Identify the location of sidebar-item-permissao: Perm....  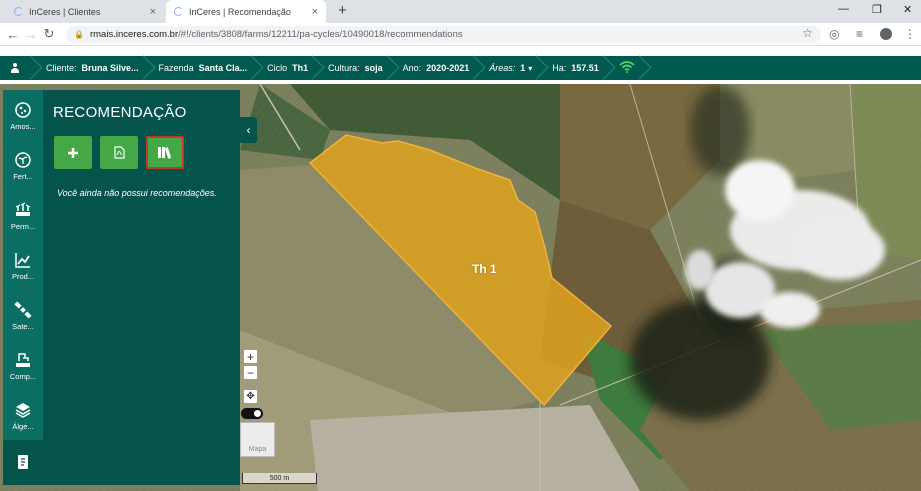
(23, 215).